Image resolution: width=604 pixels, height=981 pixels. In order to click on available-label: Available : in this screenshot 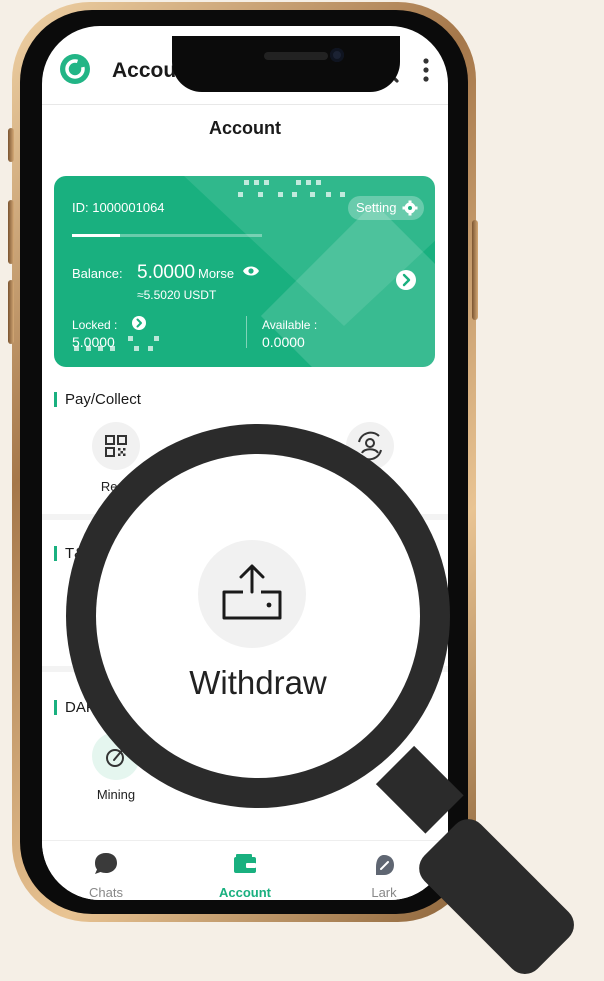, I will do `click(290, 325)`.